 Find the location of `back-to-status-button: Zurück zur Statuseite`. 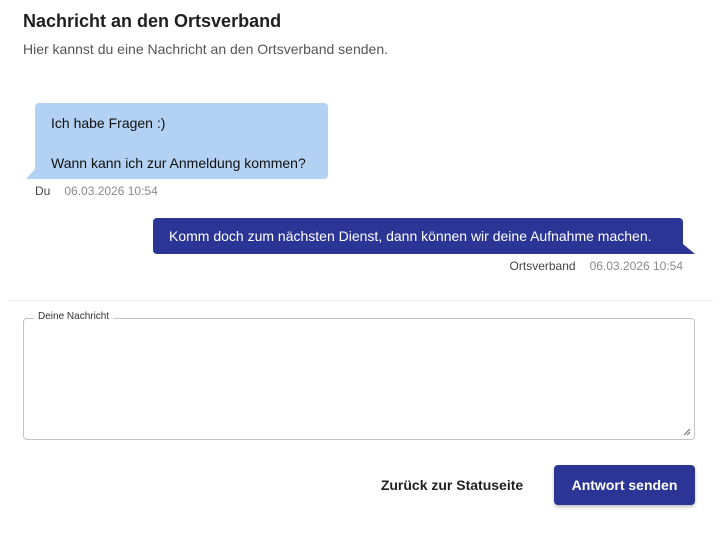

back-to-status-button: Zurück zur Statuseite is located at coordinates (452, 485).